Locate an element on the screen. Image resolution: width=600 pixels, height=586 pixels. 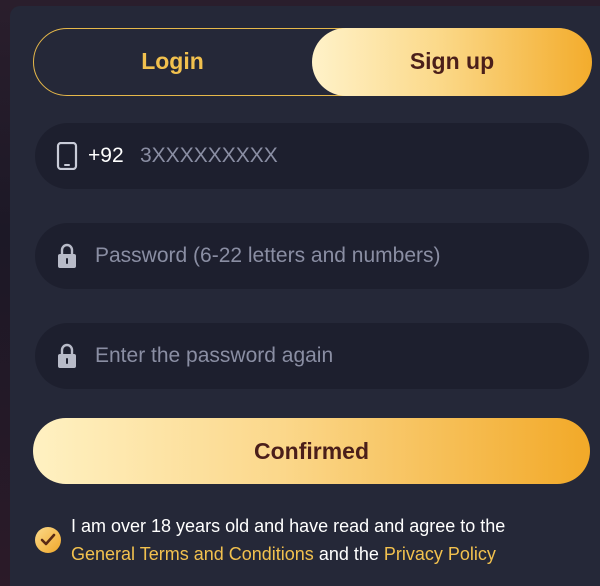
terms-link: General Terms and Conditions is located at coordinates (192, 554).